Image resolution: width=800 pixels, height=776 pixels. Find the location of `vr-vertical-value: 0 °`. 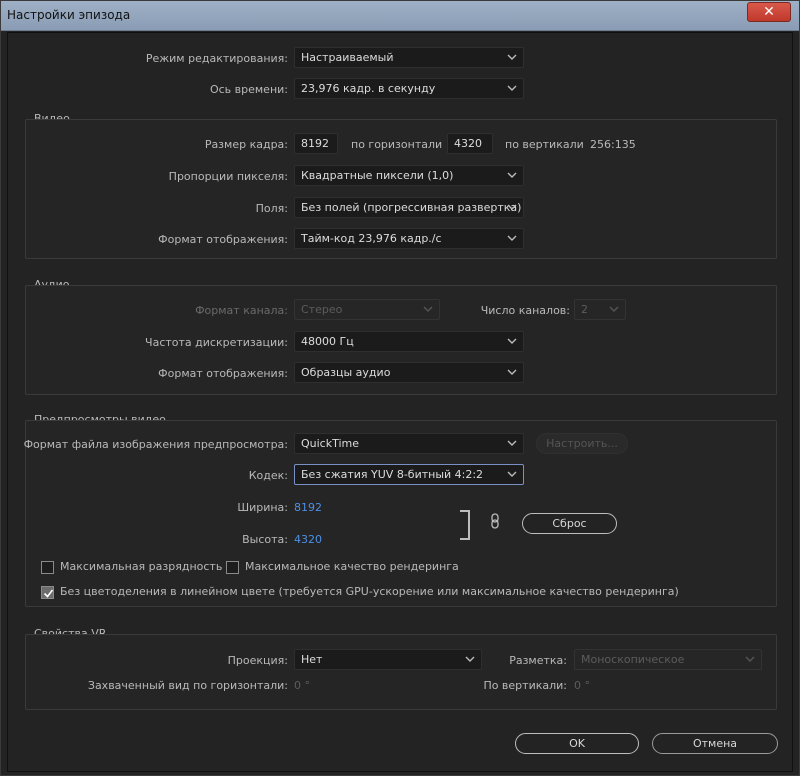

vr-vertical-value: 0 ° is located at coordinates (582, 685).